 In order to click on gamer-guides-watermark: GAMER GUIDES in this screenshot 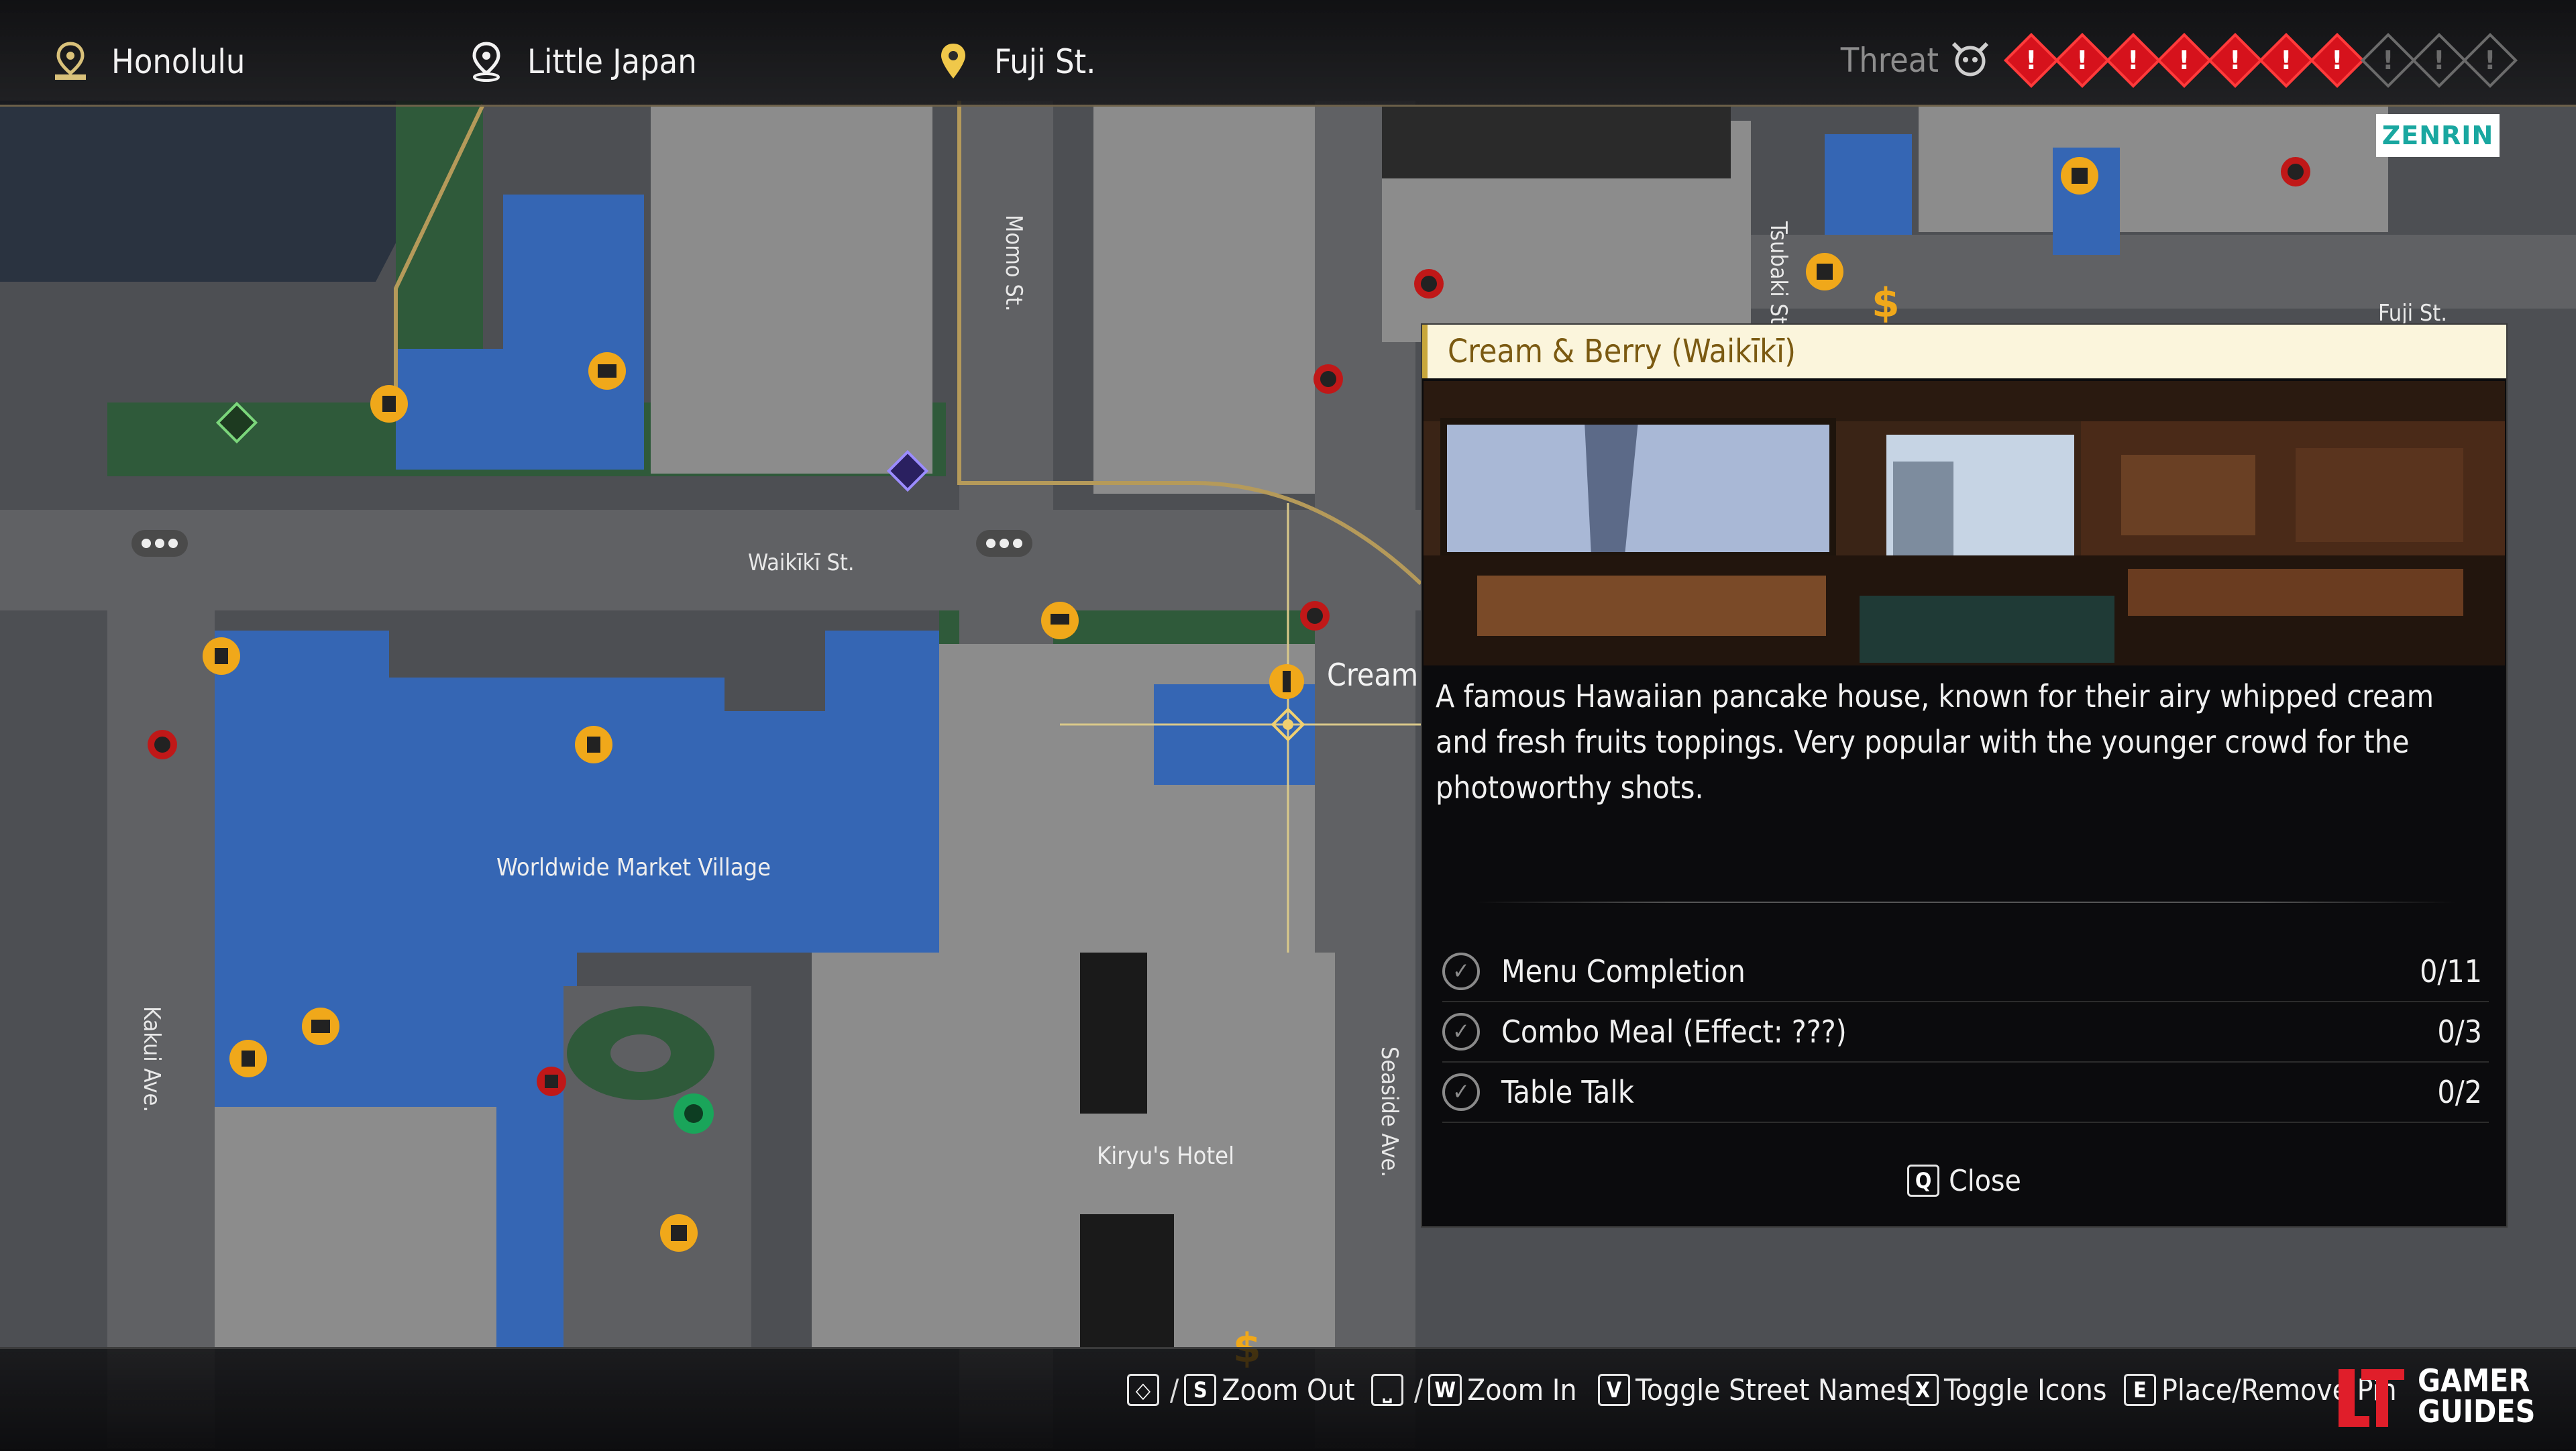, I will do `click(2448, 1396)`.